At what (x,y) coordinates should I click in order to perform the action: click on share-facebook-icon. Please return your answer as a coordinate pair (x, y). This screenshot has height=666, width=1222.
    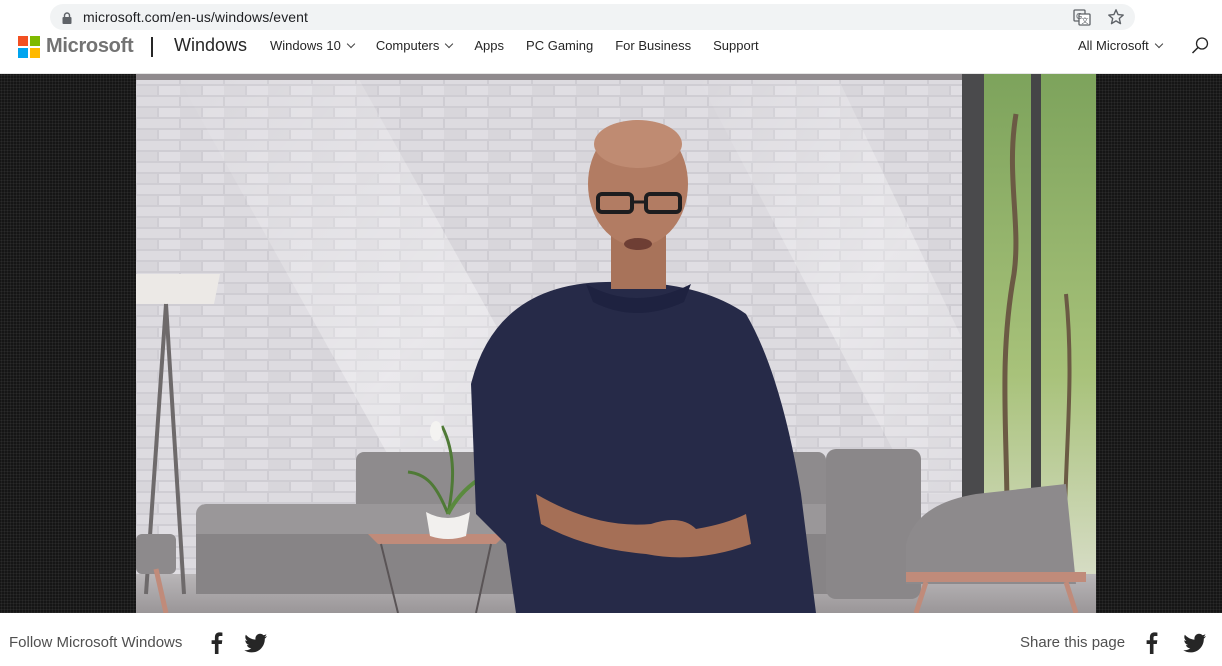
    Looking at the image, I should click on (1152, 643).